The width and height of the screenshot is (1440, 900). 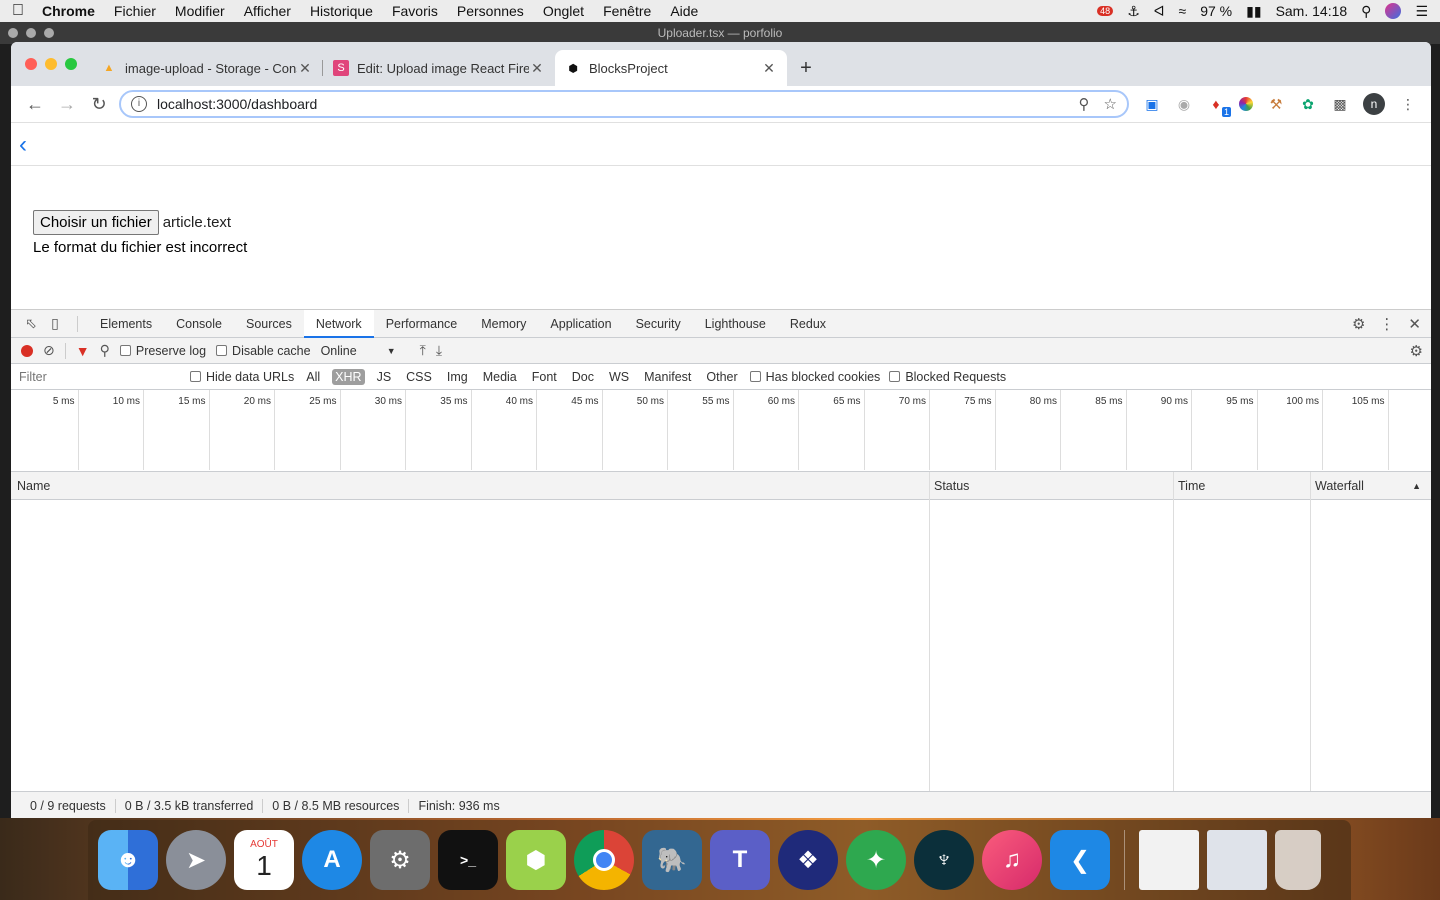 What do you see at coordinates (1421, 11) in the screenshot?
I see `notification-center-icon: ☰` at bounding box center [1421, 11].